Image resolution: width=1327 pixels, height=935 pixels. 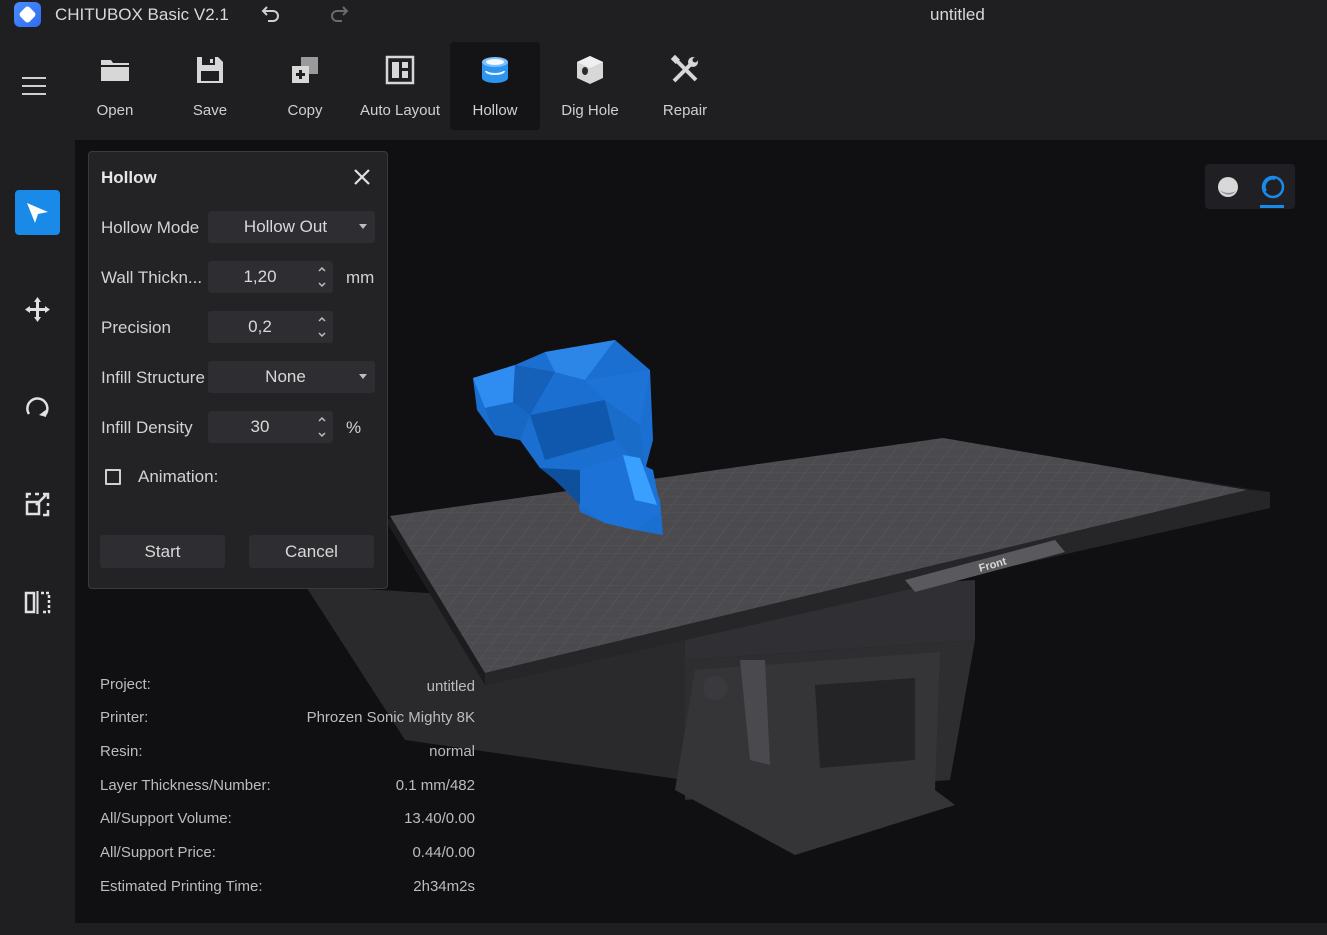 I want to click on xray-view-icon, so click(x=1273, y=187).